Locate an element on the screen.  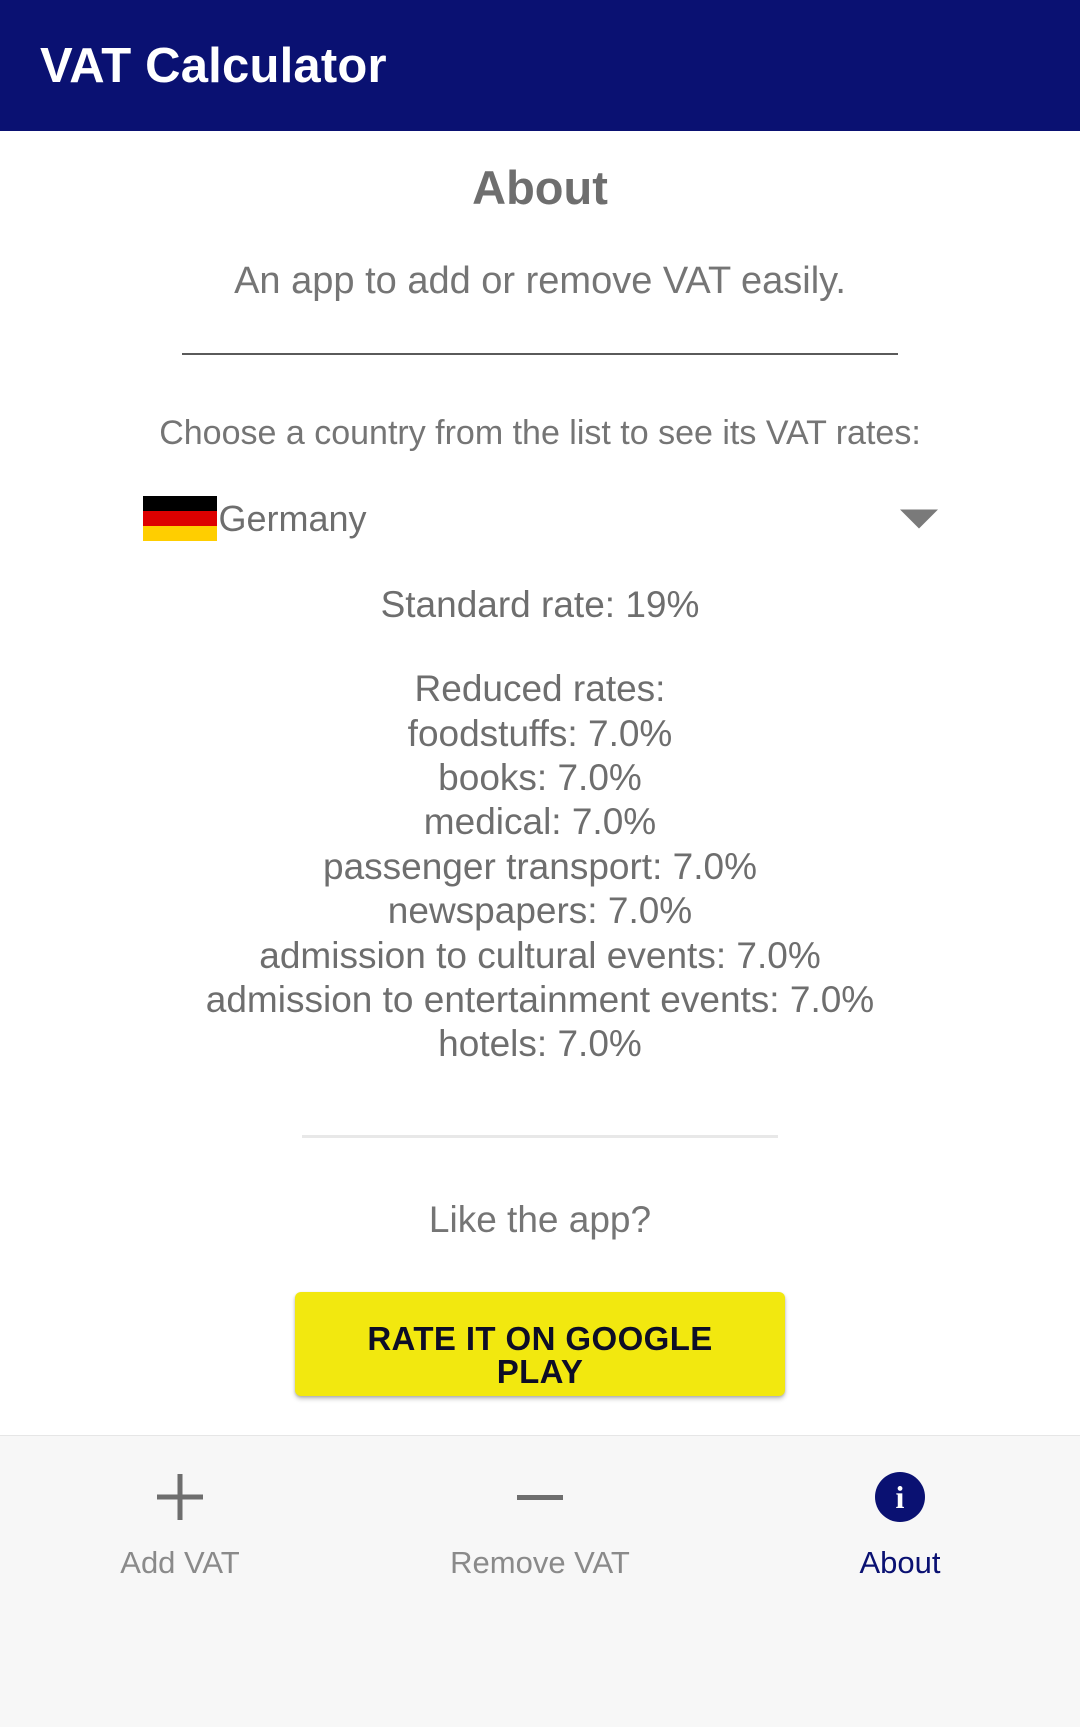
page-title: About is located at coordinates (540, 187).